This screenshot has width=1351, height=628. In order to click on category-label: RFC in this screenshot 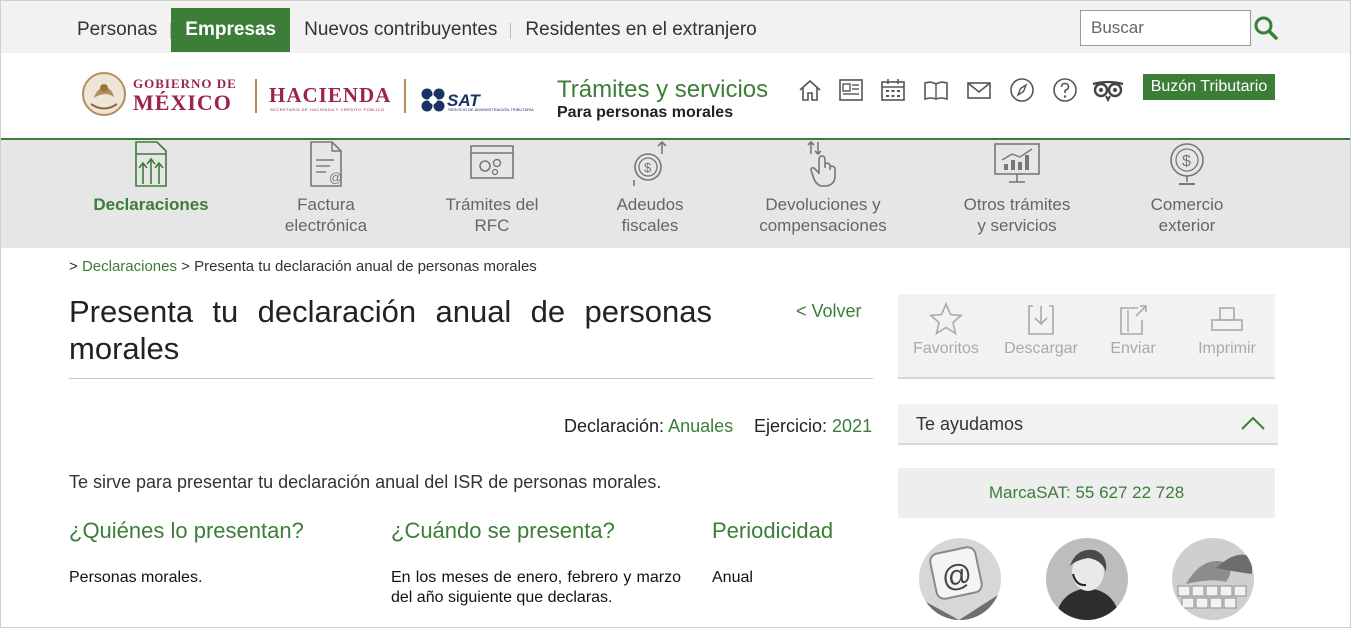, I will do `click(492, 225)`.